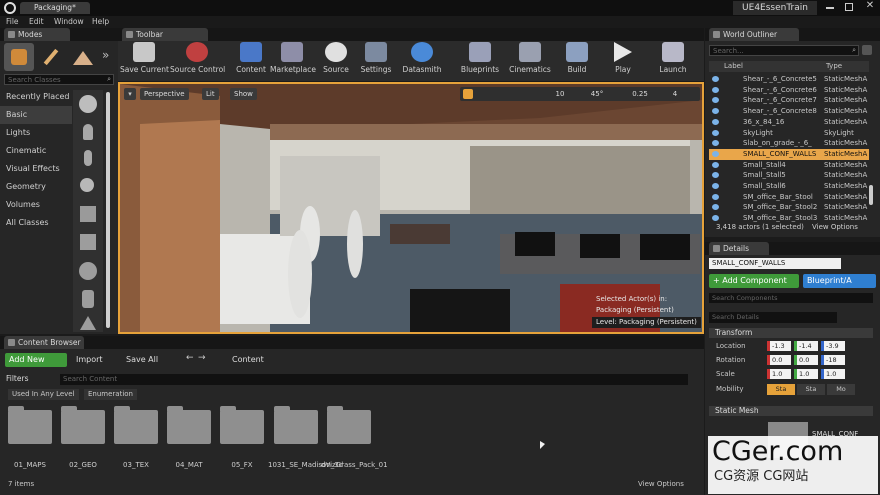  I want to click on actor-cone-icon, so click(88, 323).